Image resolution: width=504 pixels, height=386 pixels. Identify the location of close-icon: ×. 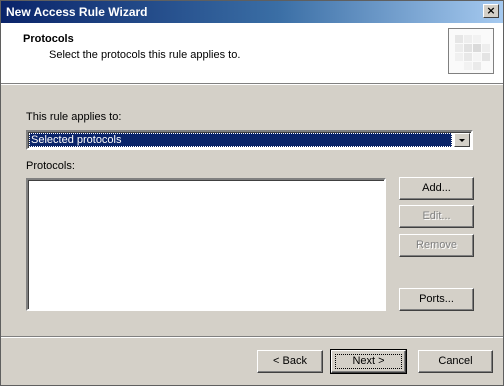
(491, 10).